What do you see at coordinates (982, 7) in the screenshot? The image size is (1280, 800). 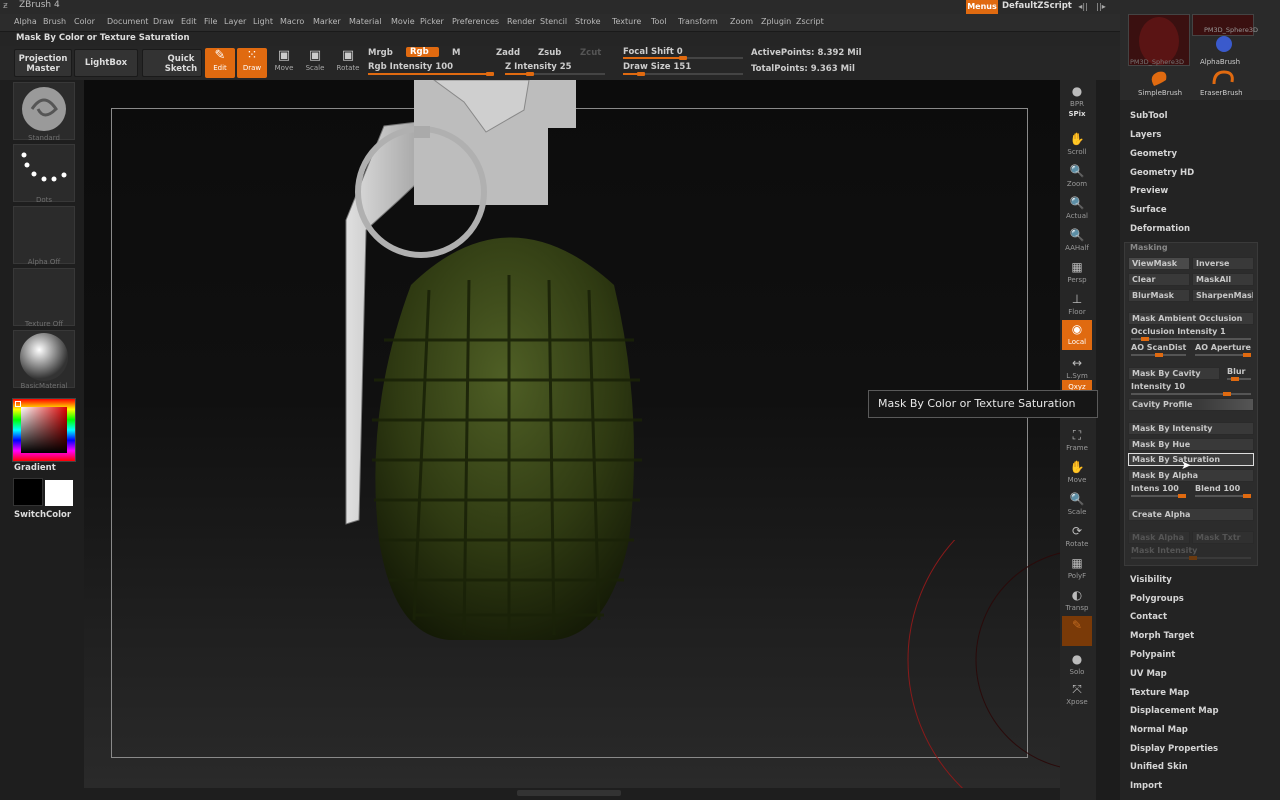 I see `menus-toggle-button: Menus` at bounding box center [982, 7].